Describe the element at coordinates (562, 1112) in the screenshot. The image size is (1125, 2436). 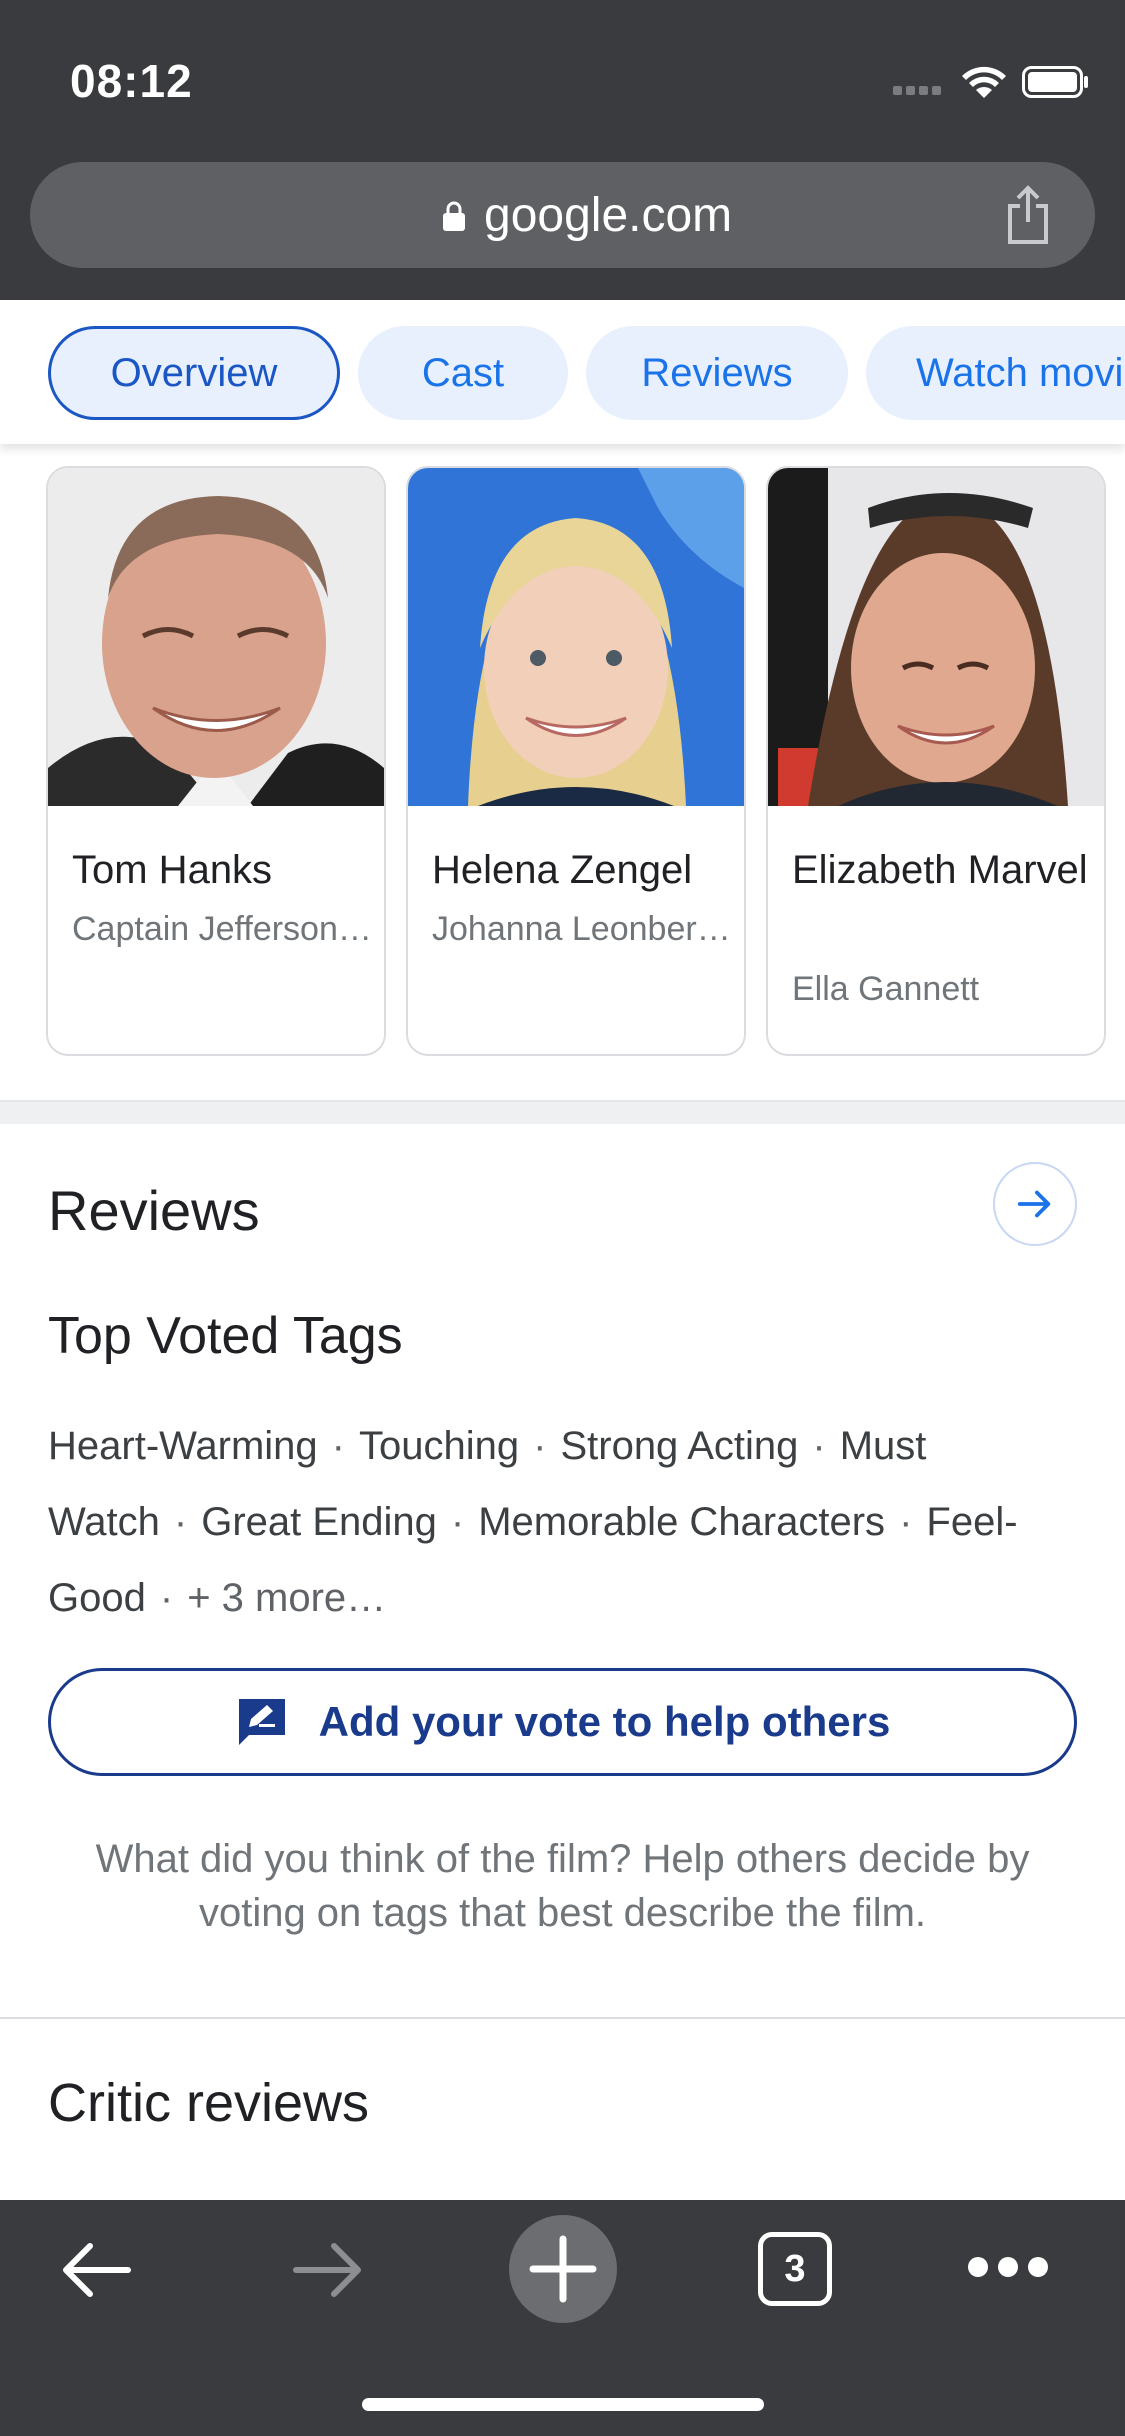
I see `section-separator` at that location.